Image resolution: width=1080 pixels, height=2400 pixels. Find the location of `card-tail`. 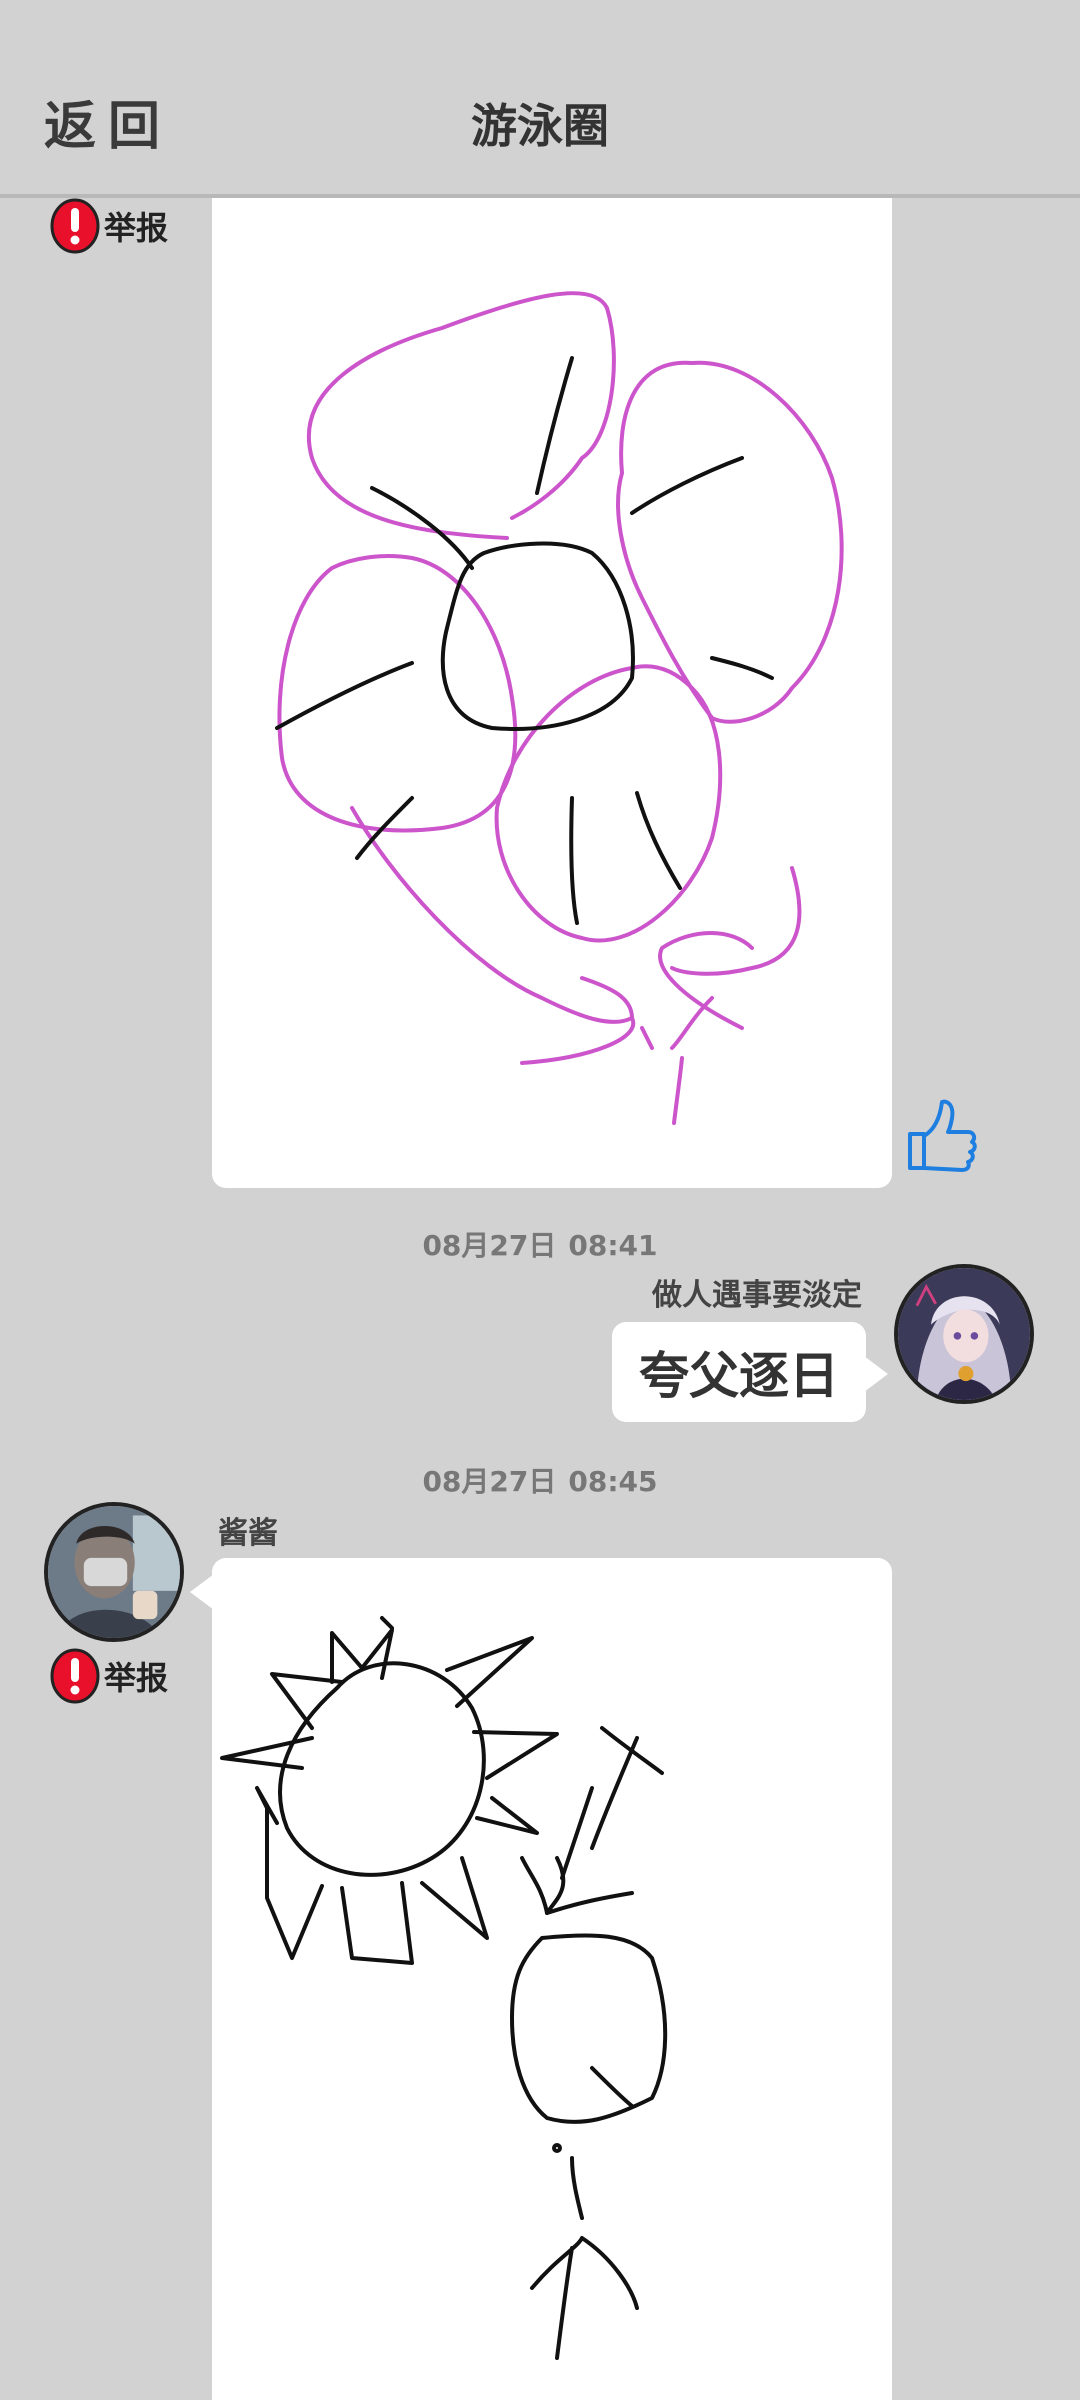

card-tail is located at coordinates (202, 1592).